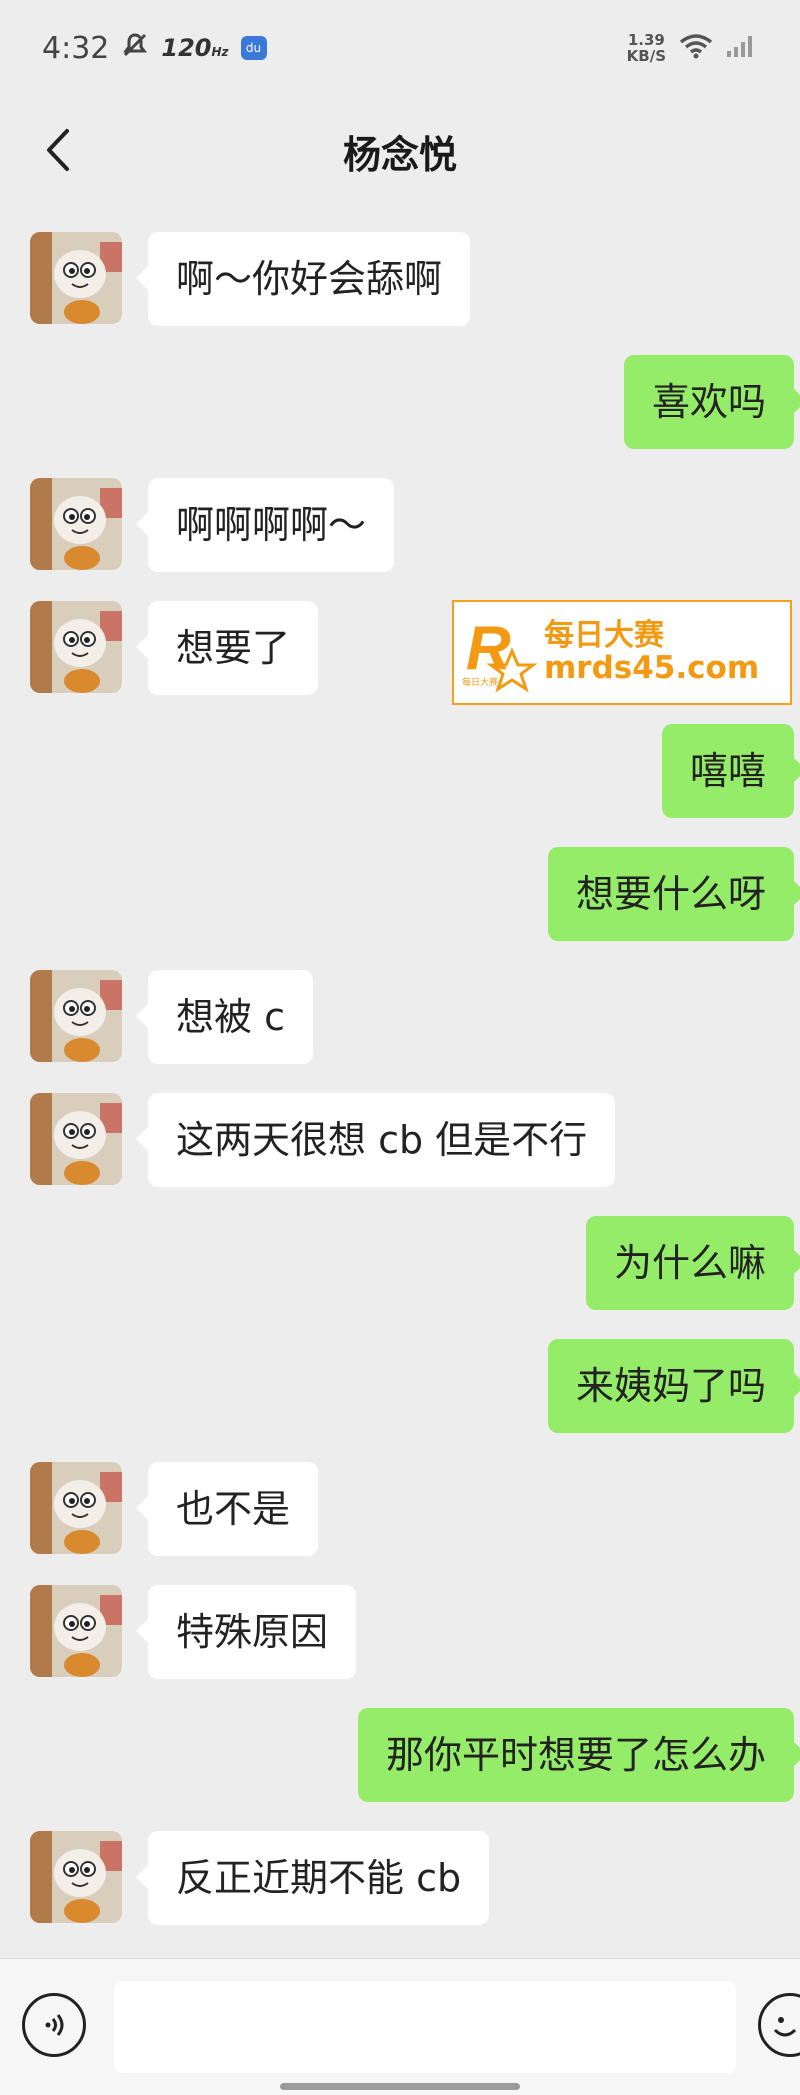 Image resolution: width=800 pixels, height=2095 pixels. I want to click on voice-button, so click(54, 2025).